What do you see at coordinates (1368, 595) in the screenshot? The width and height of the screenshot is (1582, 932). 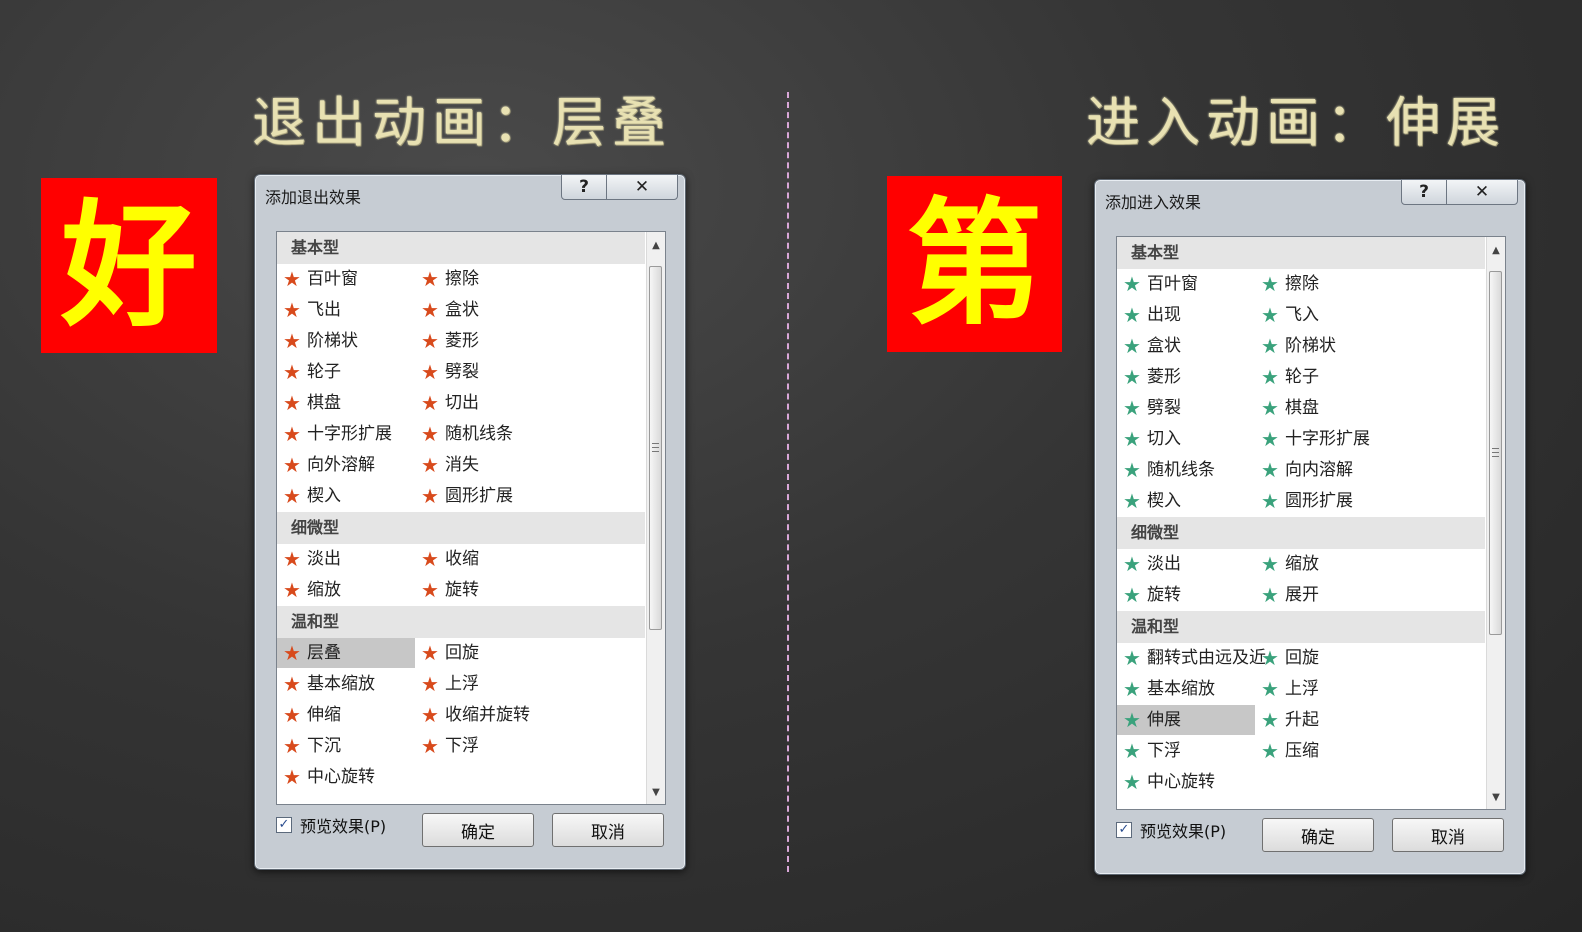 I see `effect-item: ★ 展开` at bounding box center [1368, 595].